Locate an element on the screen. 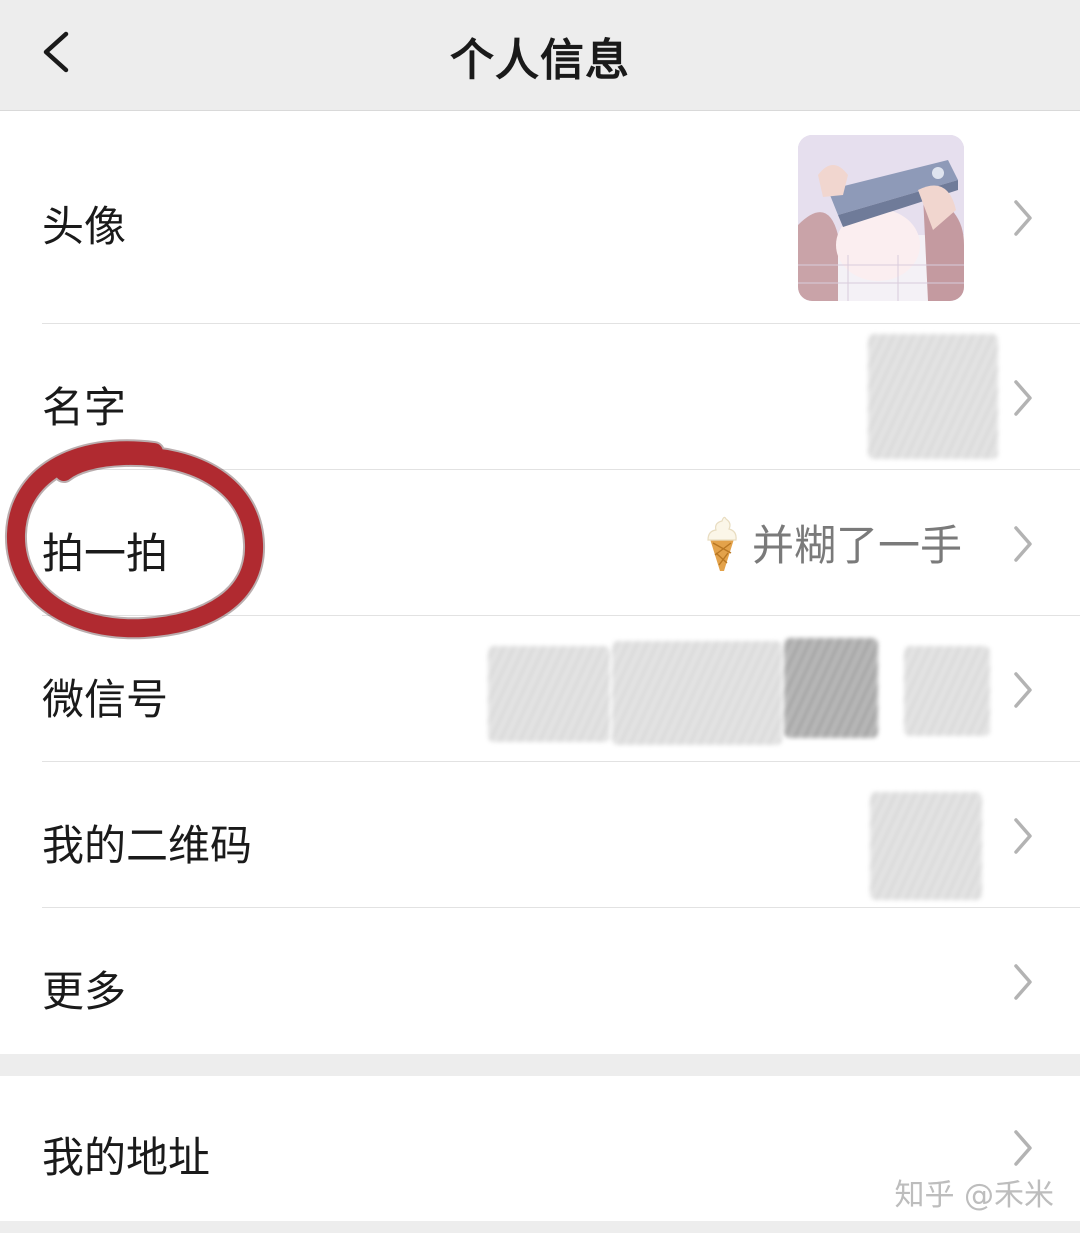 Image resolution: width=1080 pixels, height=1233 pixels. bottom-strip is located at coordinates (540, 1227).